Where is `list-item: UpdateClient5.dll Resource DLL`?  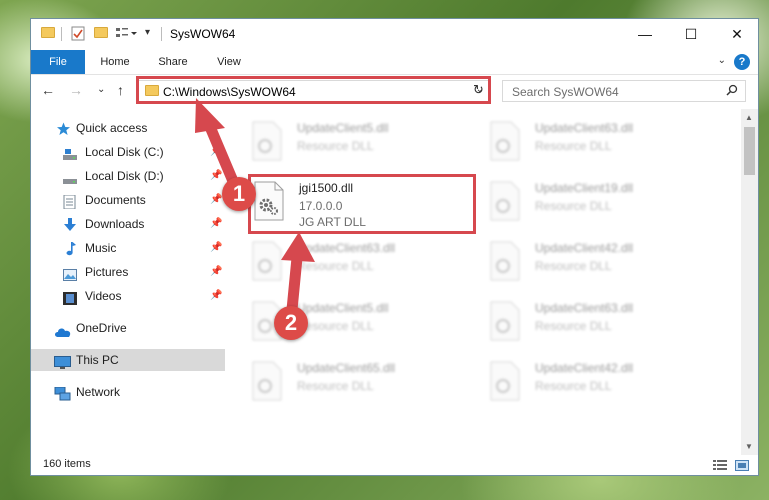
list-item: UpdateClient5.dll Resource DLL is located at coordinates (366, 143).